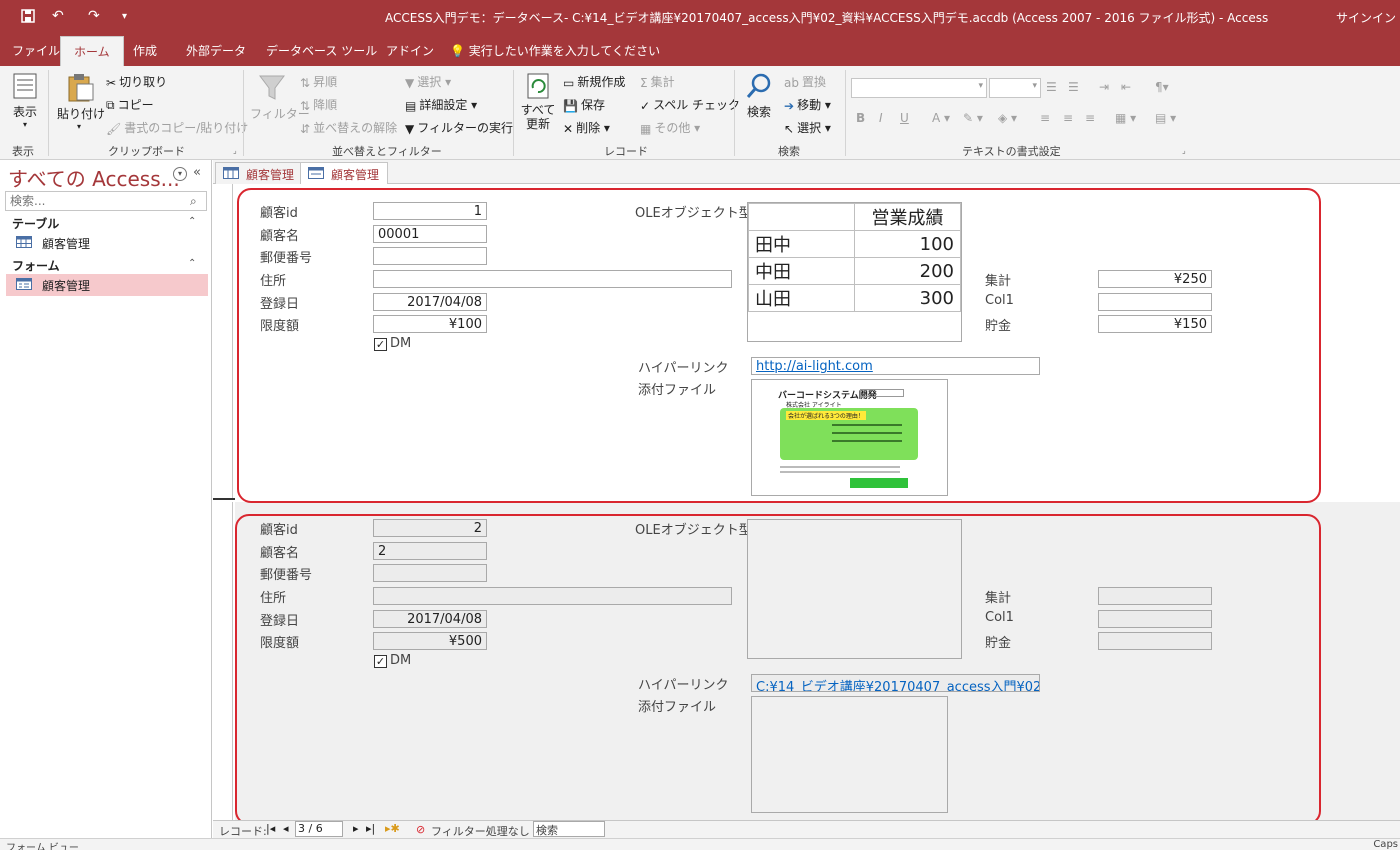 The image size is (1400, 850). What do you see at coordinates (145, 50) in the screenshot?
I see `tab-create: 作成` at bounding box center [145, 50].